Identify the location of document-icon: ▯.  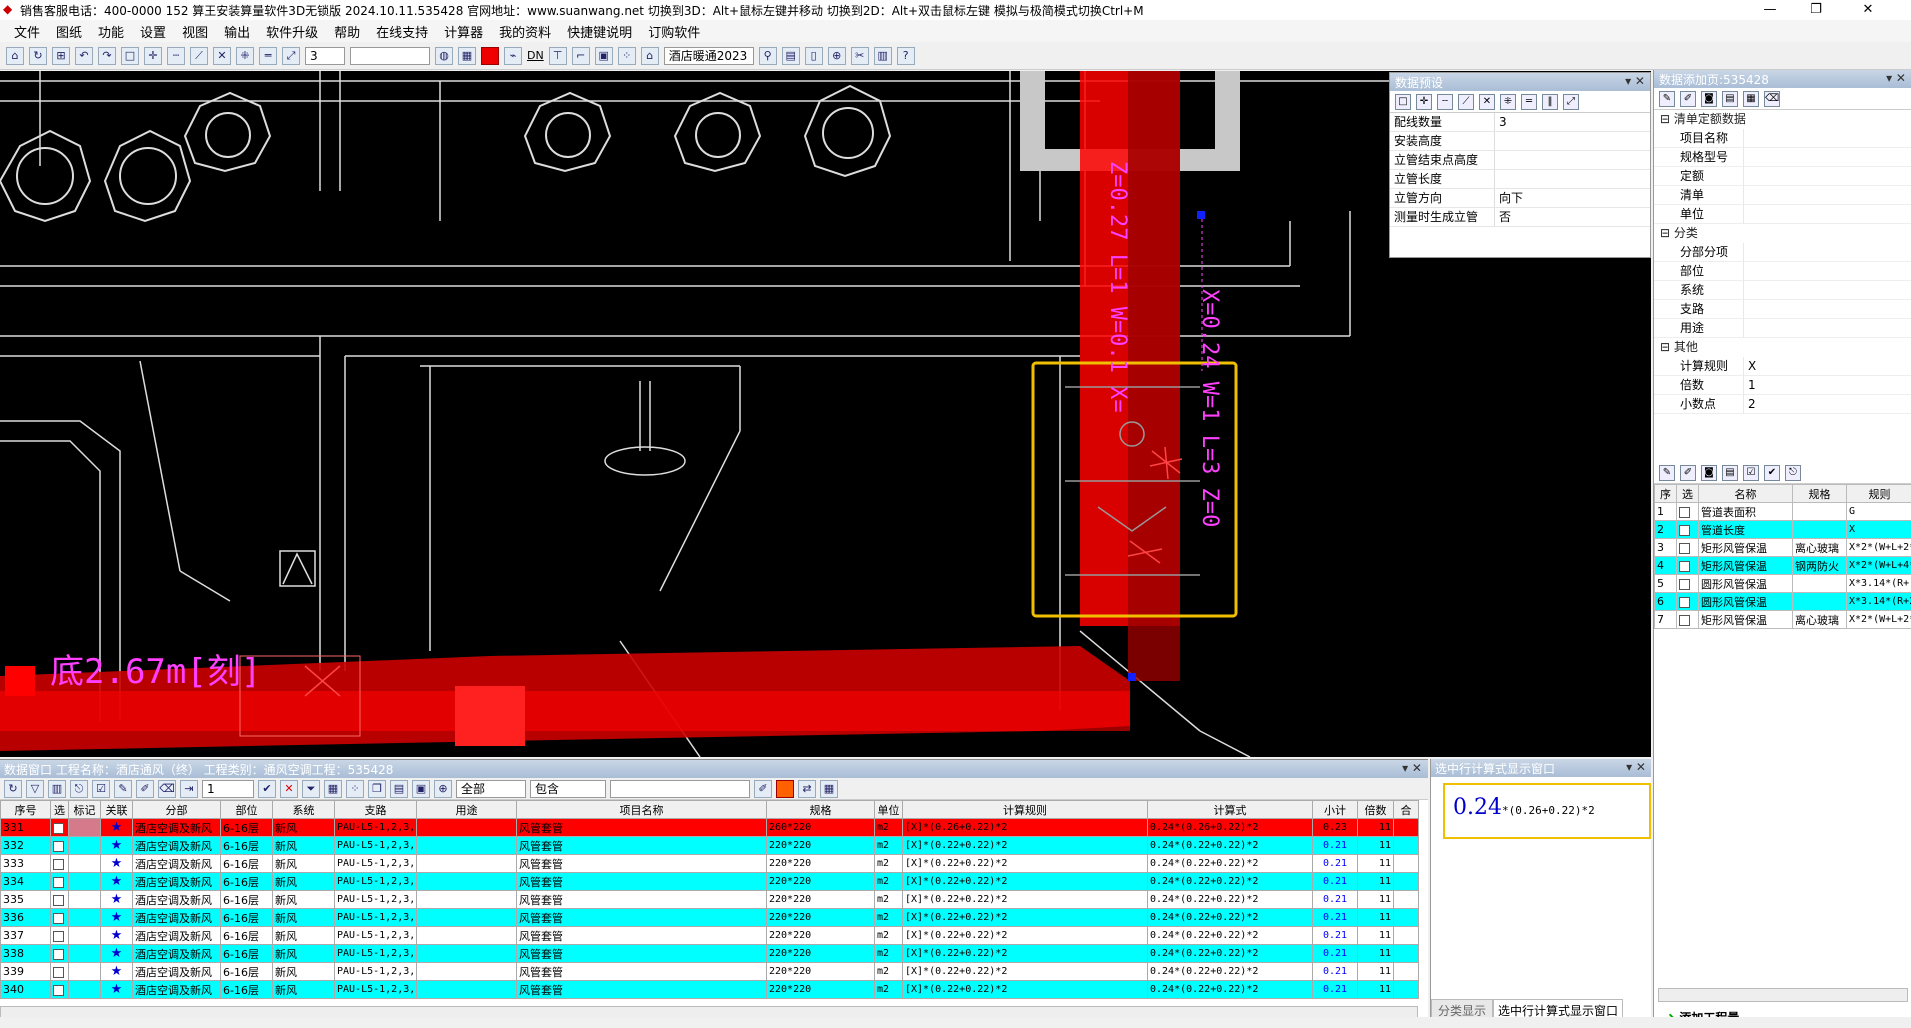
(814, 56).